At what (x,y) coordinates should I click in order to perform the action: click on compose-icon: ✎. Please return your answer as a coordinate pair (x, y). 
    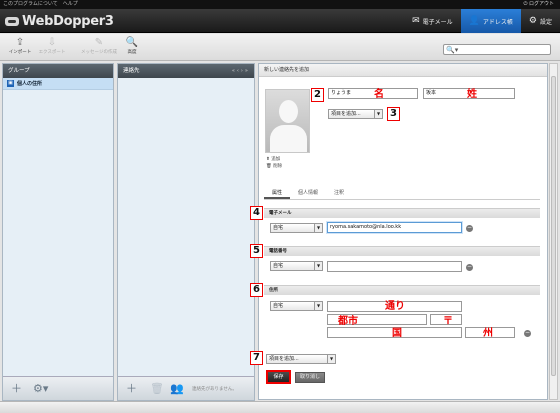
    Looking at the image, I should click on (99, 42).